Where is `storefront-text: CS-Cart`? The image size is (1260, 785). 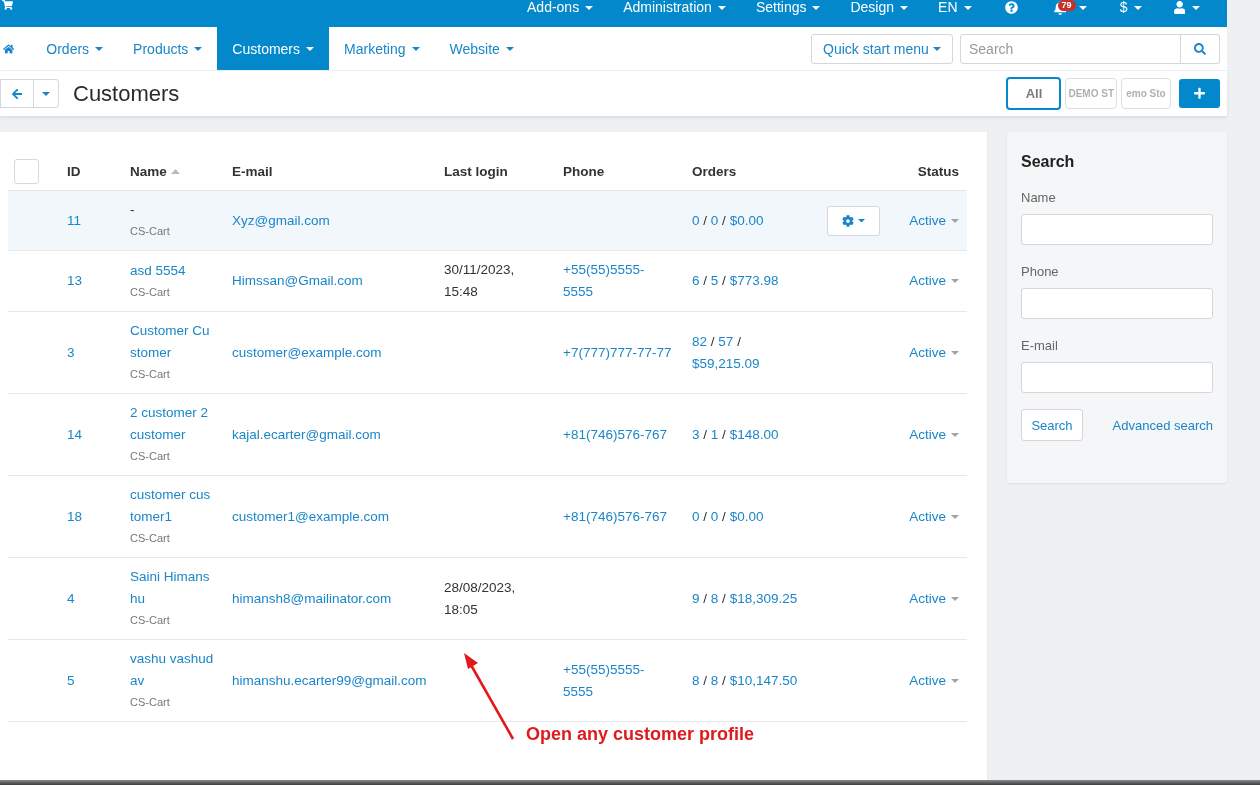 storefront-text: CS-Cart is located at coordinates (150, 702).